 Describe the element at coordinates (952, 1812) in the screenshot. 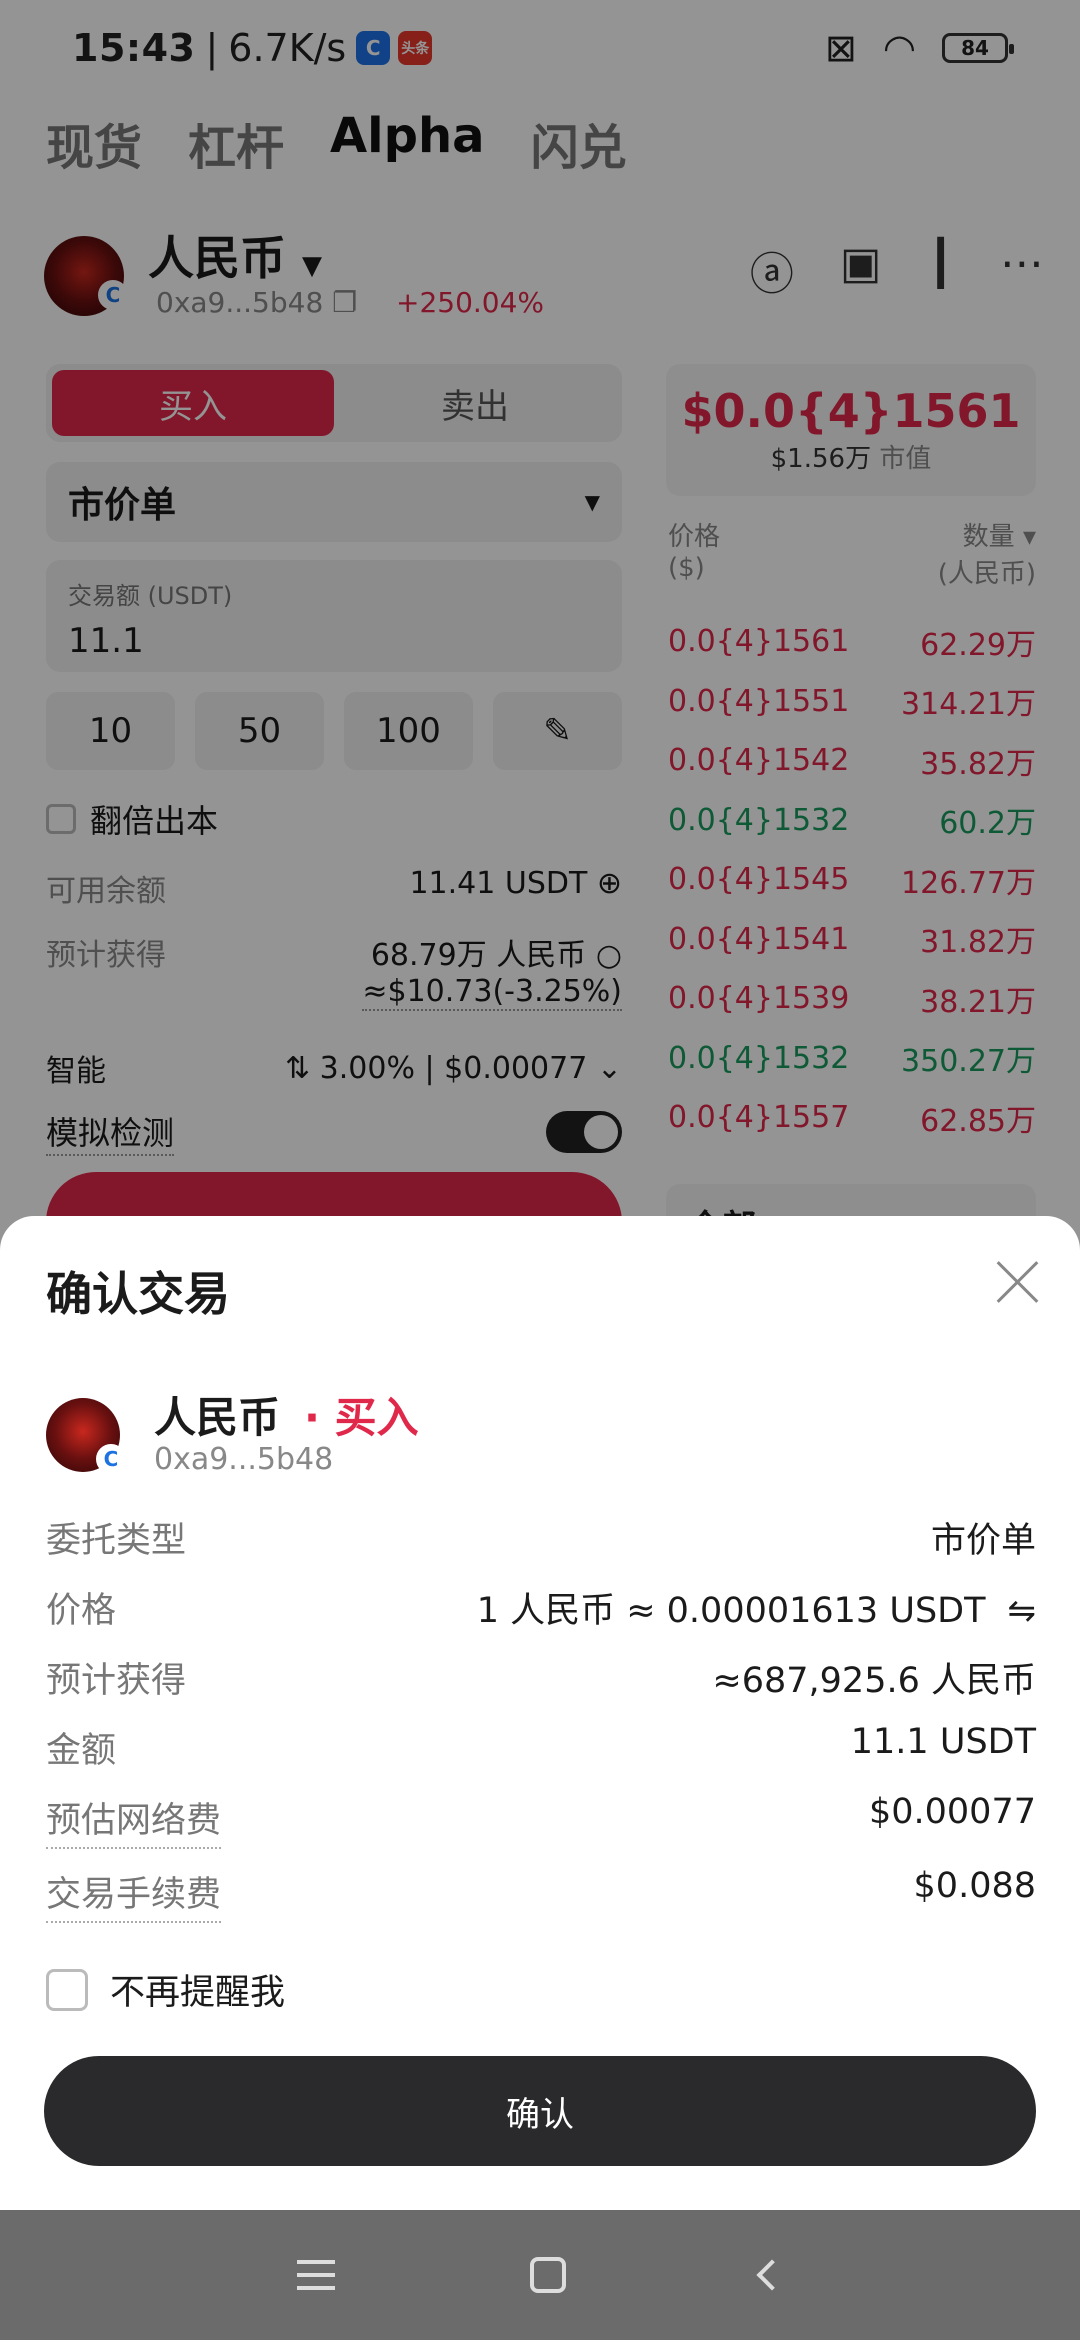

I see `row-value: $0.00077` at that location.